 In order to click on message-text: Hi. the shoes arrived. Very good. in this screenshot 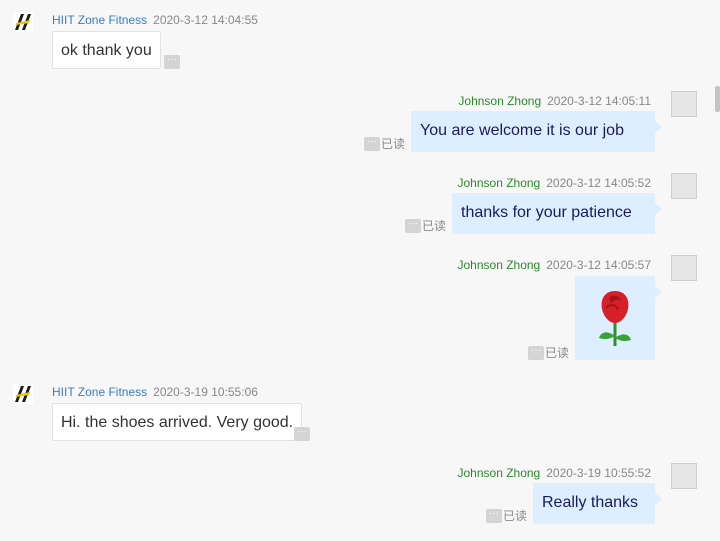, I will do `click(177, 422)`.